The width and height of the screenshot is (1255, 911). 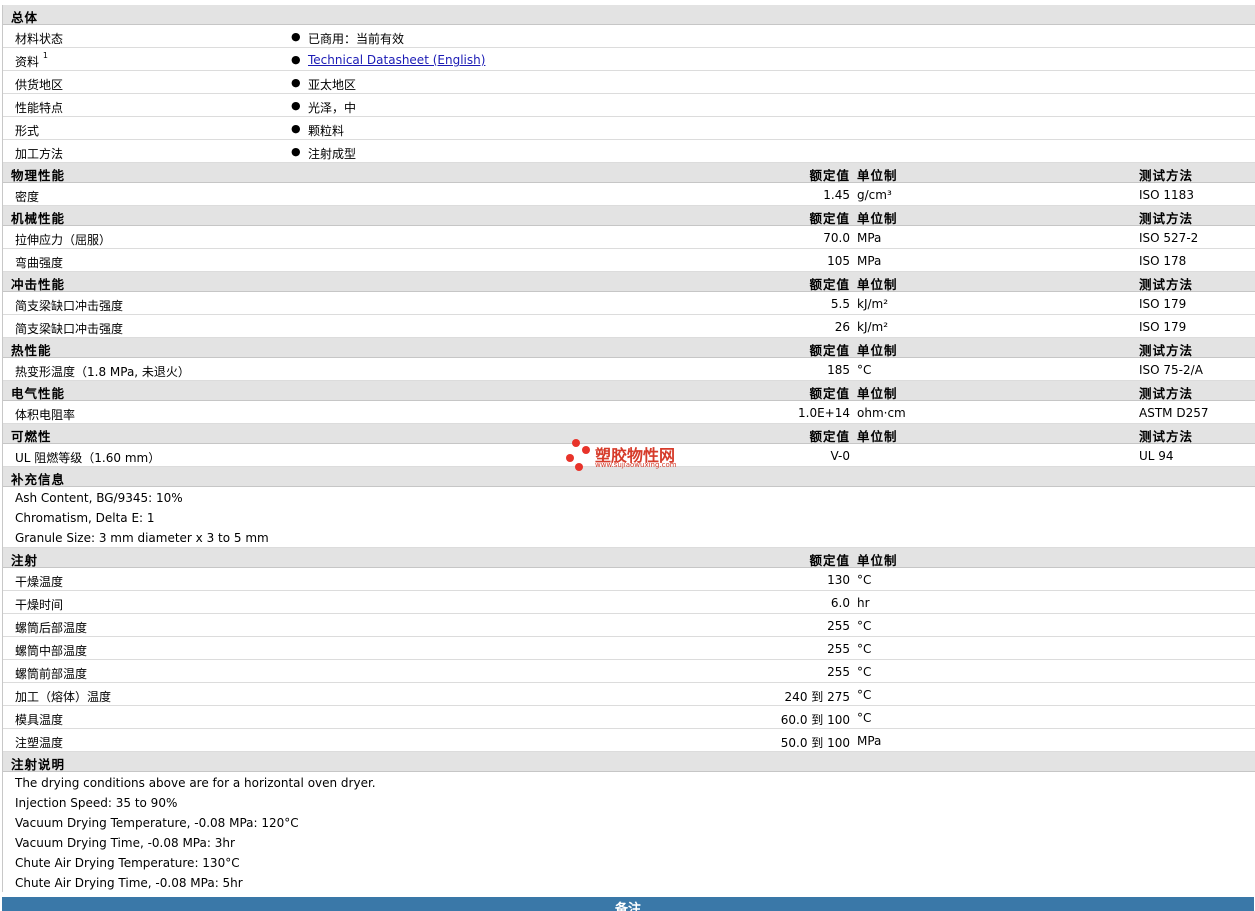 I want to click on injection-name: 模具温度, so click(x=39, y=720).